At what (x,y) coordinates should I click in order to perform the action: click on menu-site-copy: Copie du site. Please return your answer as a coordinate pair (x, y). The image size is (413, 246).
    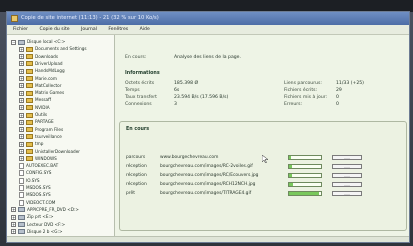
    Looking at the image, I should click on (54, 29).